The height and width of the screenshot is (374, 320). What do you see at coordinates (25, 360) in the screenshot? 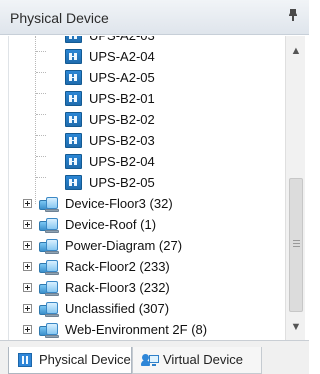
I see `physical-device-icon` at bounding box center [25, 360].